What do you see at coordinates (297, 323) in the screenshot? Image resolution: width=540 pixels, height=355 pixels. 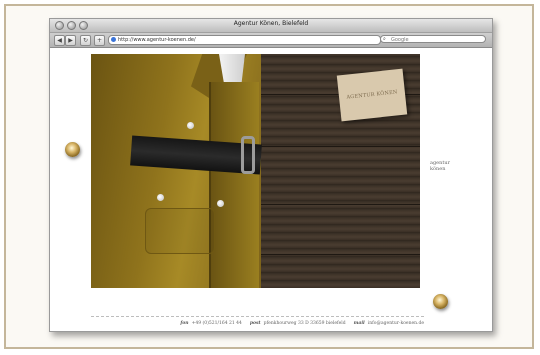 I see `footer-post: post pfenkhourweg 33 D 33659 bielefeld` at bounding box center [297, 323].